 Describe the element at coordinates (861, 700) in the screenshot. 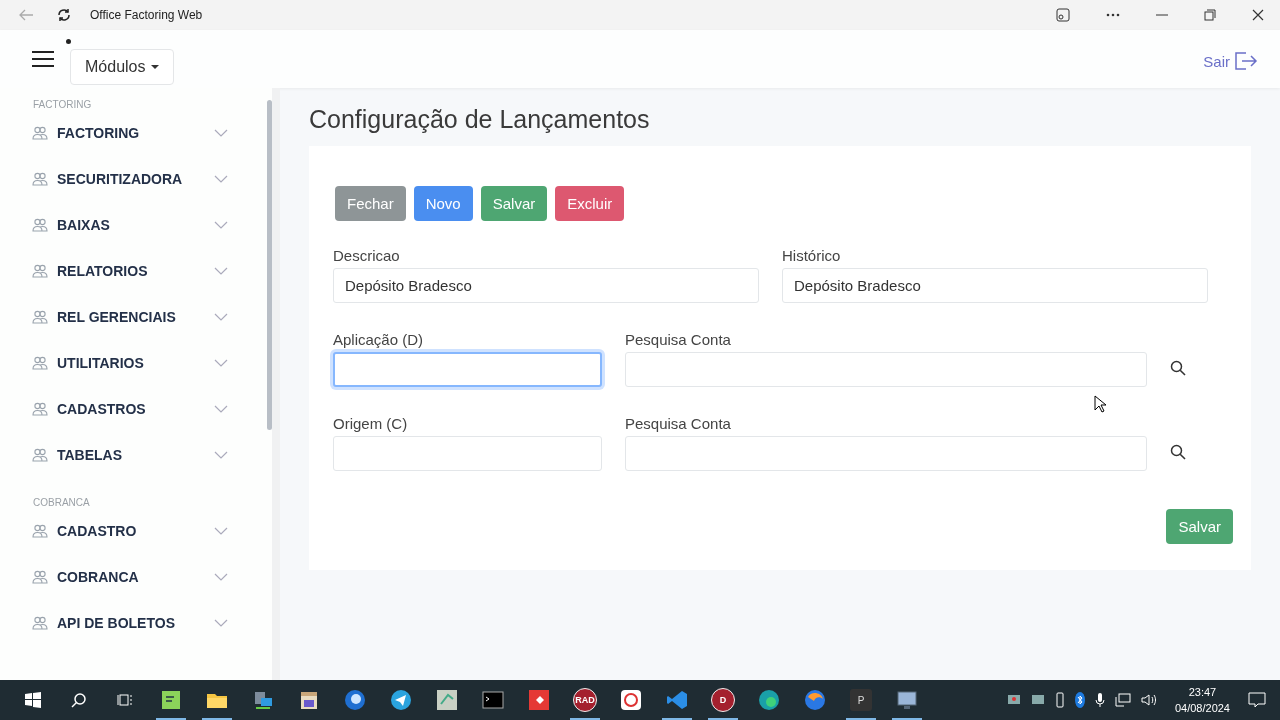

I see `app-icon: P` at that location.